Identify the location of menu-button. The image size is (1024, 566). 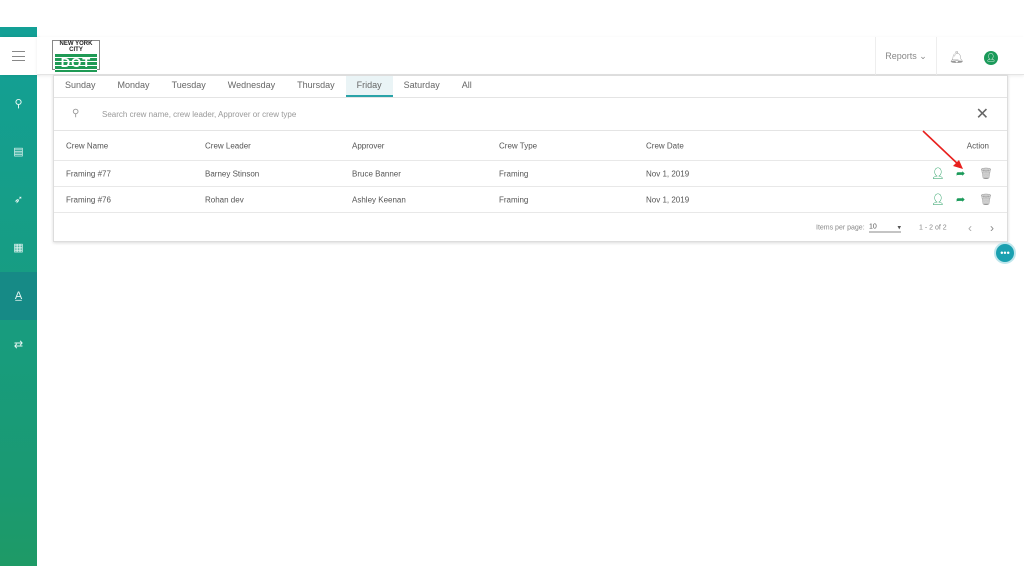
(18, 56).